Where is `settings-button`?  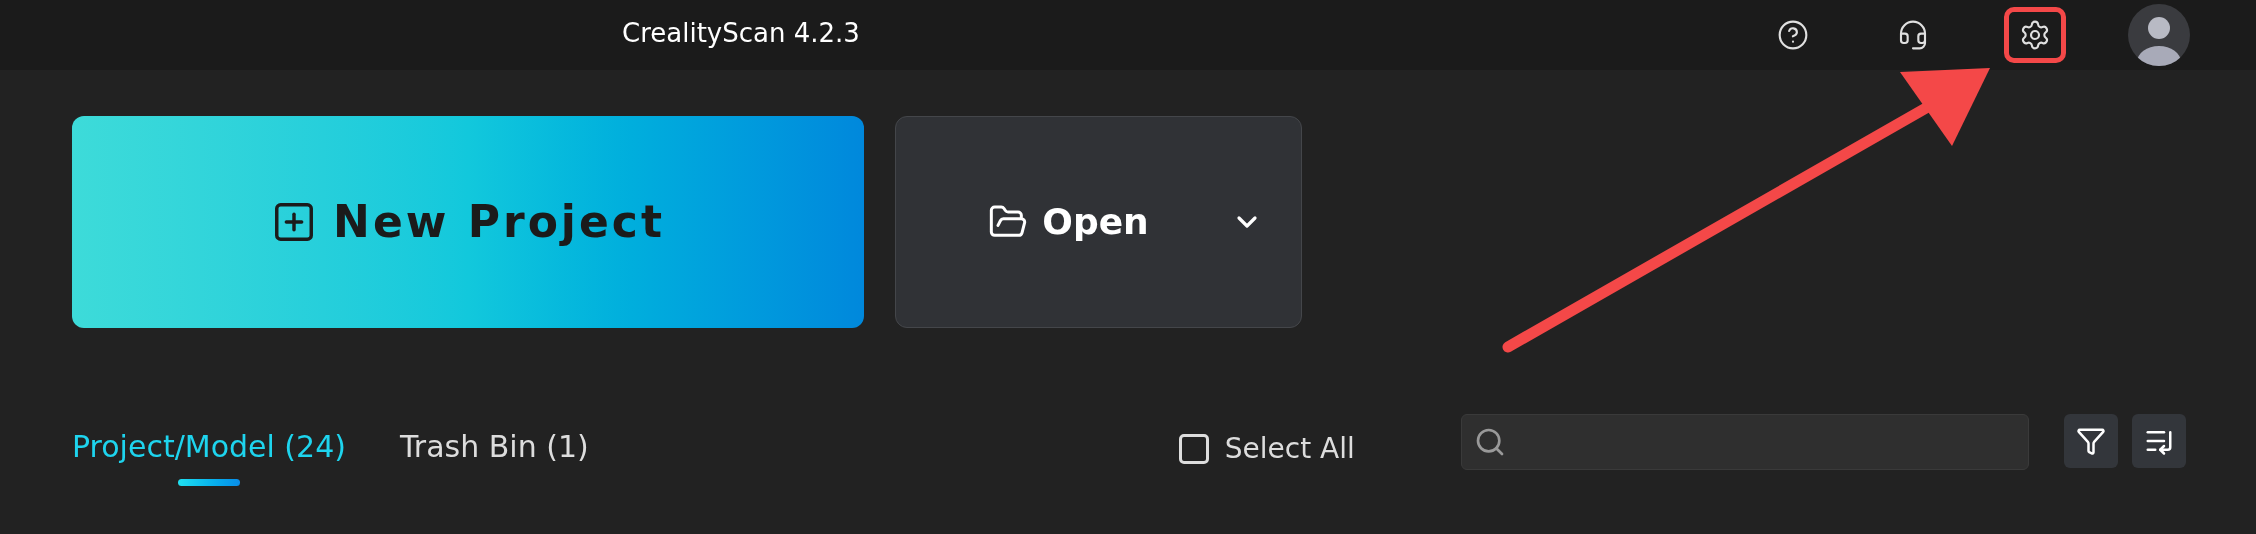
settings-button is located at coordinates (2035, 35).